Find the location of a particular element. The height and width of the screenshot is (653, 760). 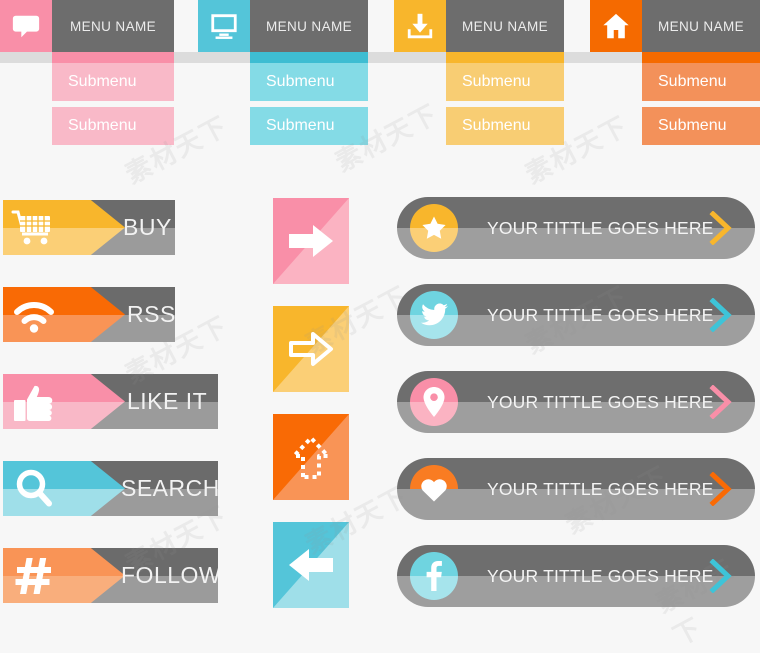

magnifier-icon is located at coordinates (34, 488).